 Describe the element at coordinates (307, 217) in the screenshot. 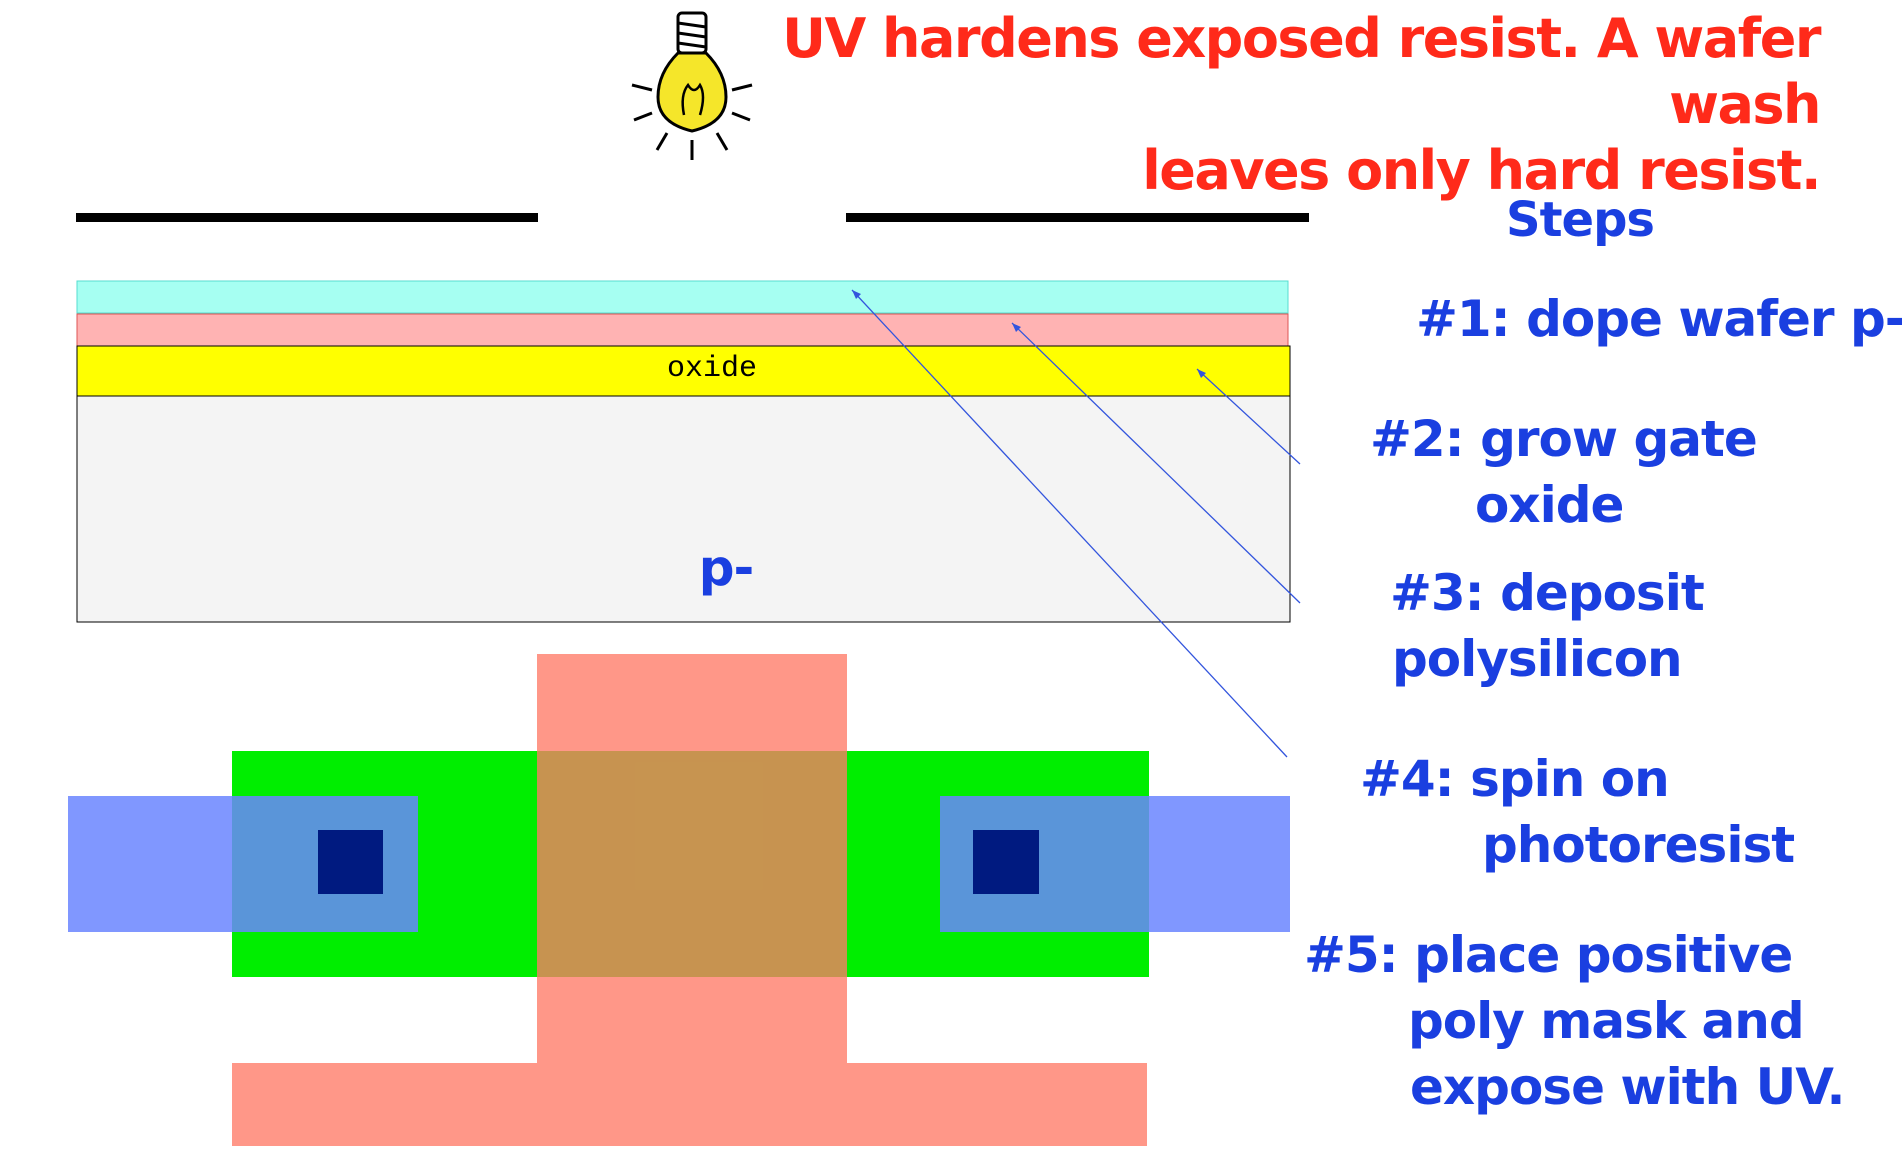

I see `mask-bar-left` at that location.